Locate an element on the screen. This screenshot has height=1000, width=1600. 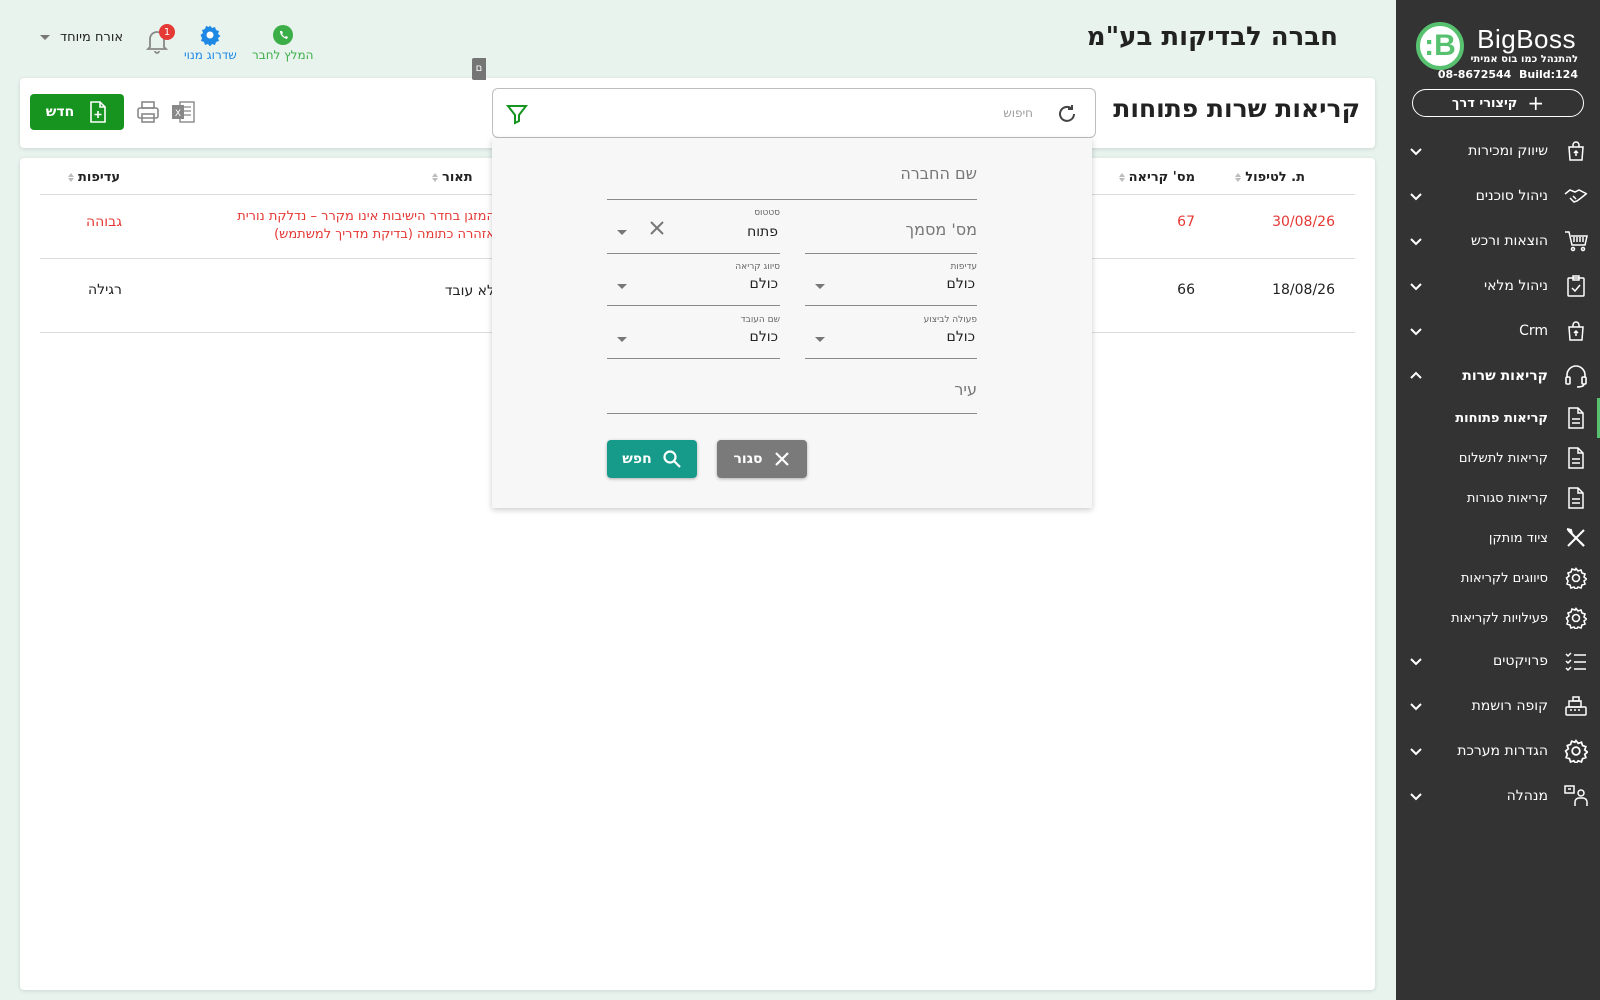
notification-badge: 1 is located at coordinates (167, 32).